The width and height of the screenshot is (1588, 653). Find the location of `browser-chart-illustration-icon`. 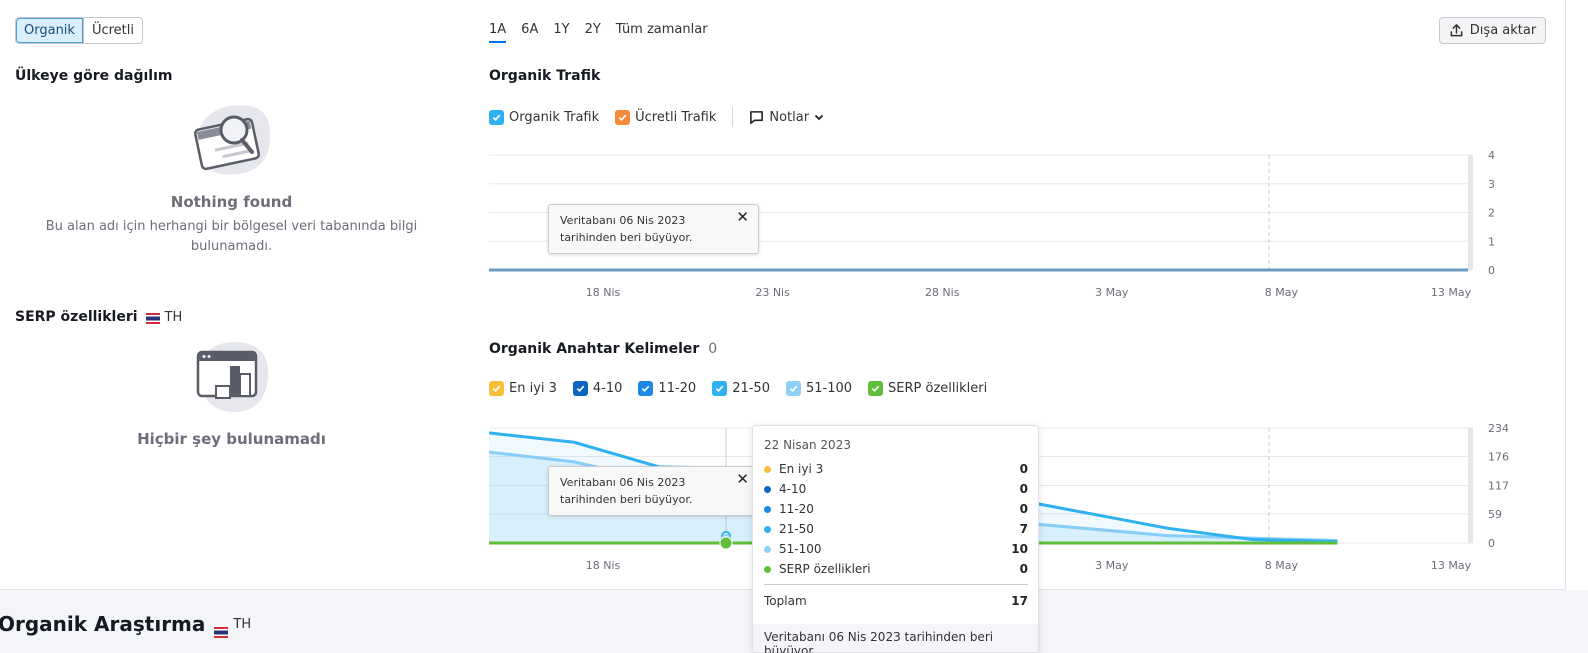

browser-chart-illustration-icon is located at coordinates (232, 377).